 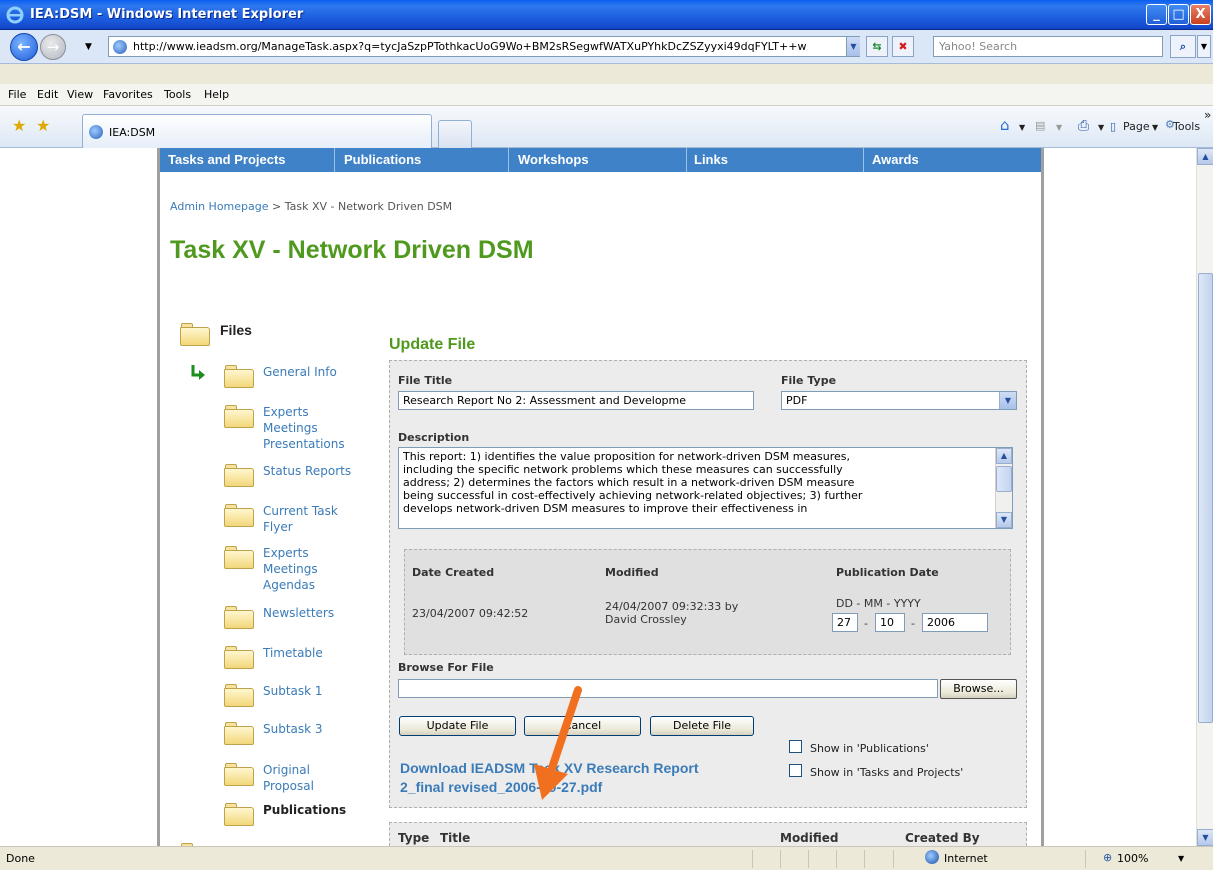 I want to click on tree-item-status-reports: Status Reports, so click(x=307, y=471).